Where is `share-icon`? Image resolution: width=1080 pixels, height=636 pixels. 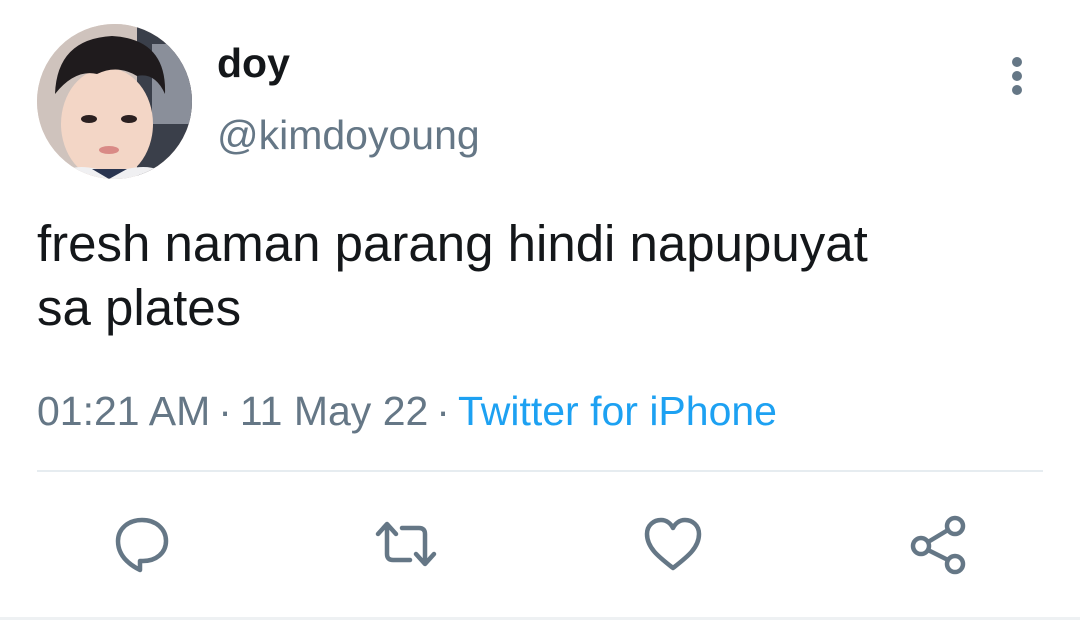 share-icon is located at coordinates (938, 545).